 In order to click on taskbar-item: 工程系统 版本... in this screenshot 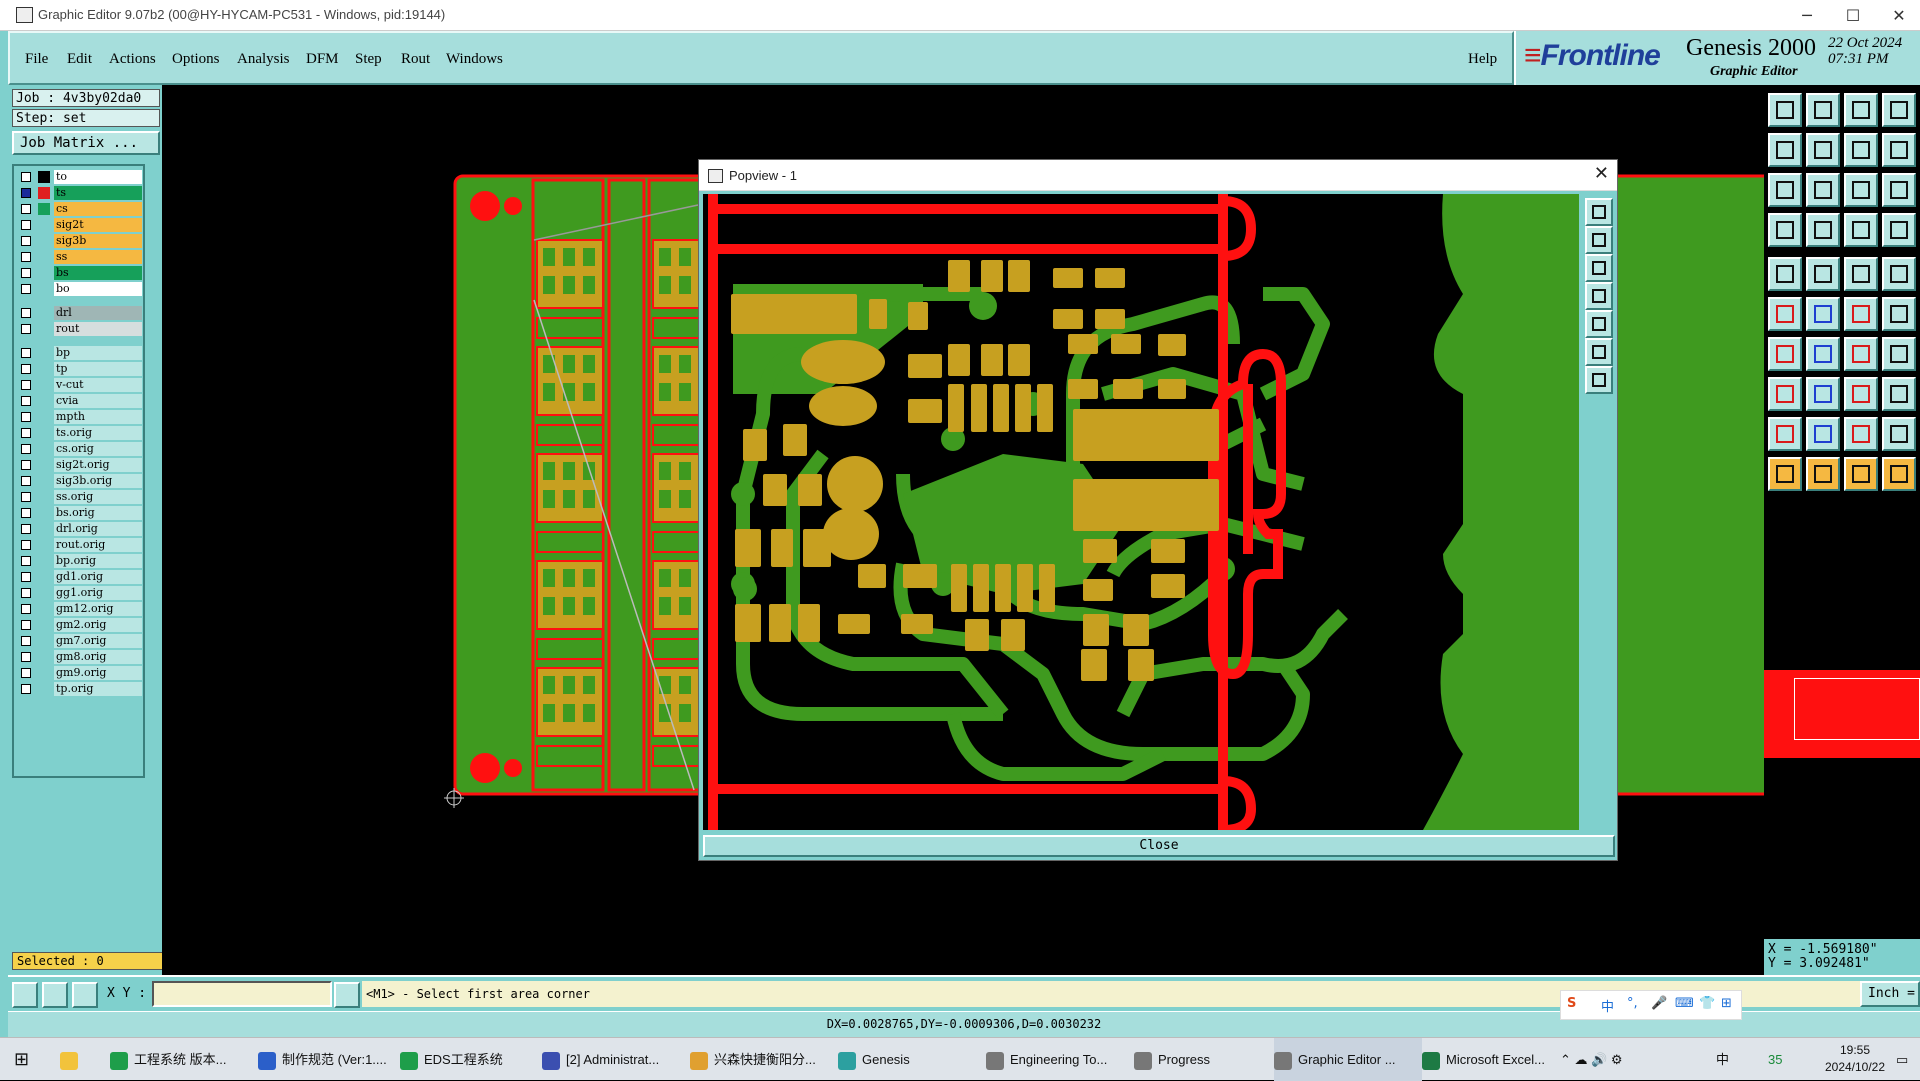, I will do `click(184, 1059)`.